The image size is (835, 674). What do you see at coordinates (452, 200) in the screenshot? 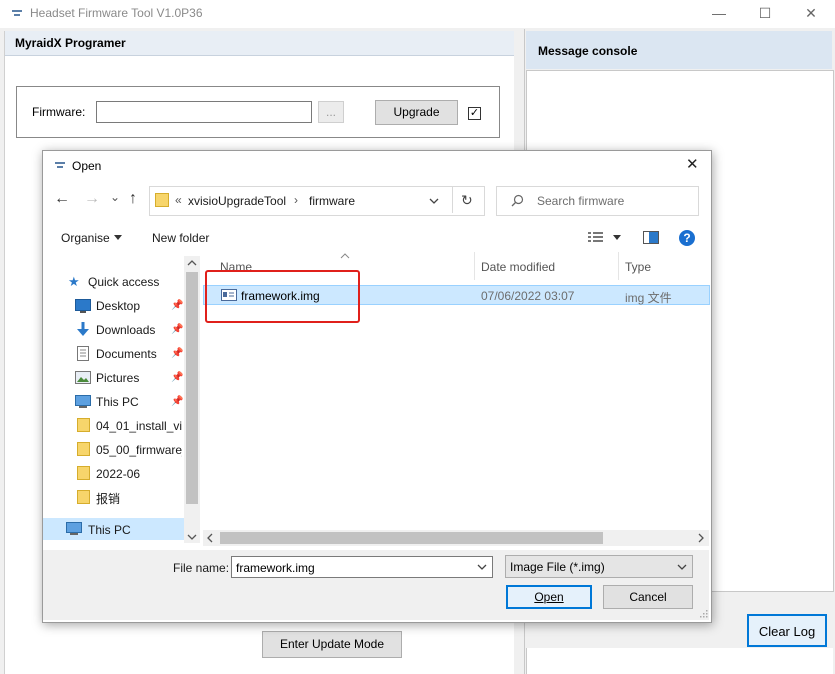
I see `address-divider` at bounding box center [452, 200].